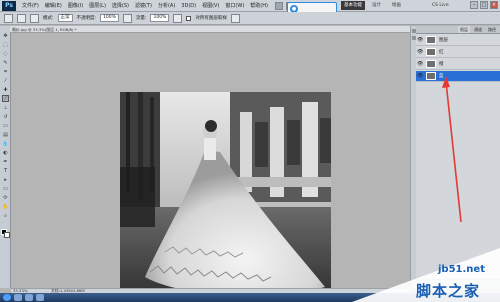 This screenshot has width=500, height=302. What do you see at coordinates (259, 6) in the screenshot?
I see `menu-help: 帮助(H)` at bounding box center [259, 6].